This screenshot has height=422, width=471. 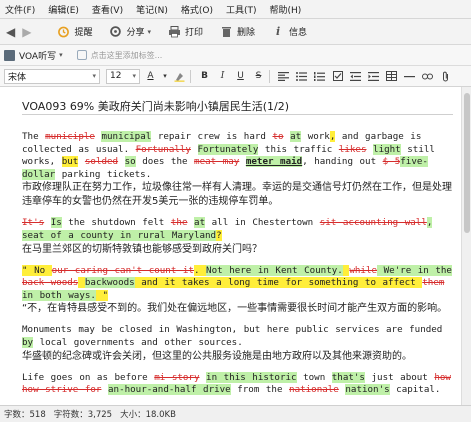 What do you see at coordinates (33, 55) in the screenshot?
I see `notebook-selector: VOA听写 ▾` at bounding box center [33, 55].